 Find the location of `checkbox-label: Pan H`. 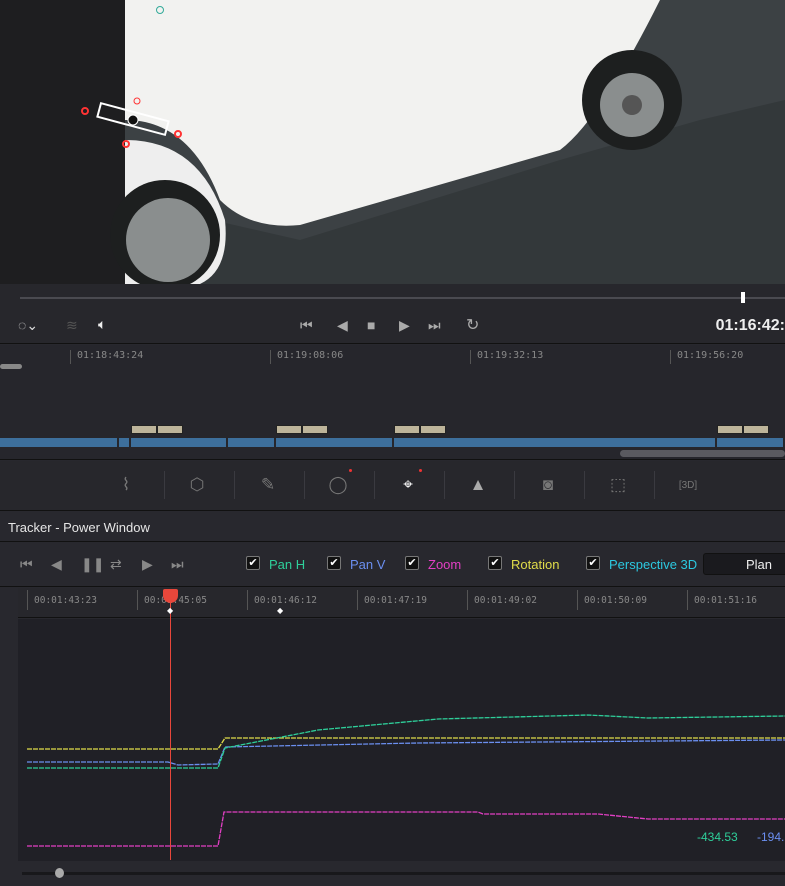

checkbox-label: Pan H is located at coordinates (287, 564).